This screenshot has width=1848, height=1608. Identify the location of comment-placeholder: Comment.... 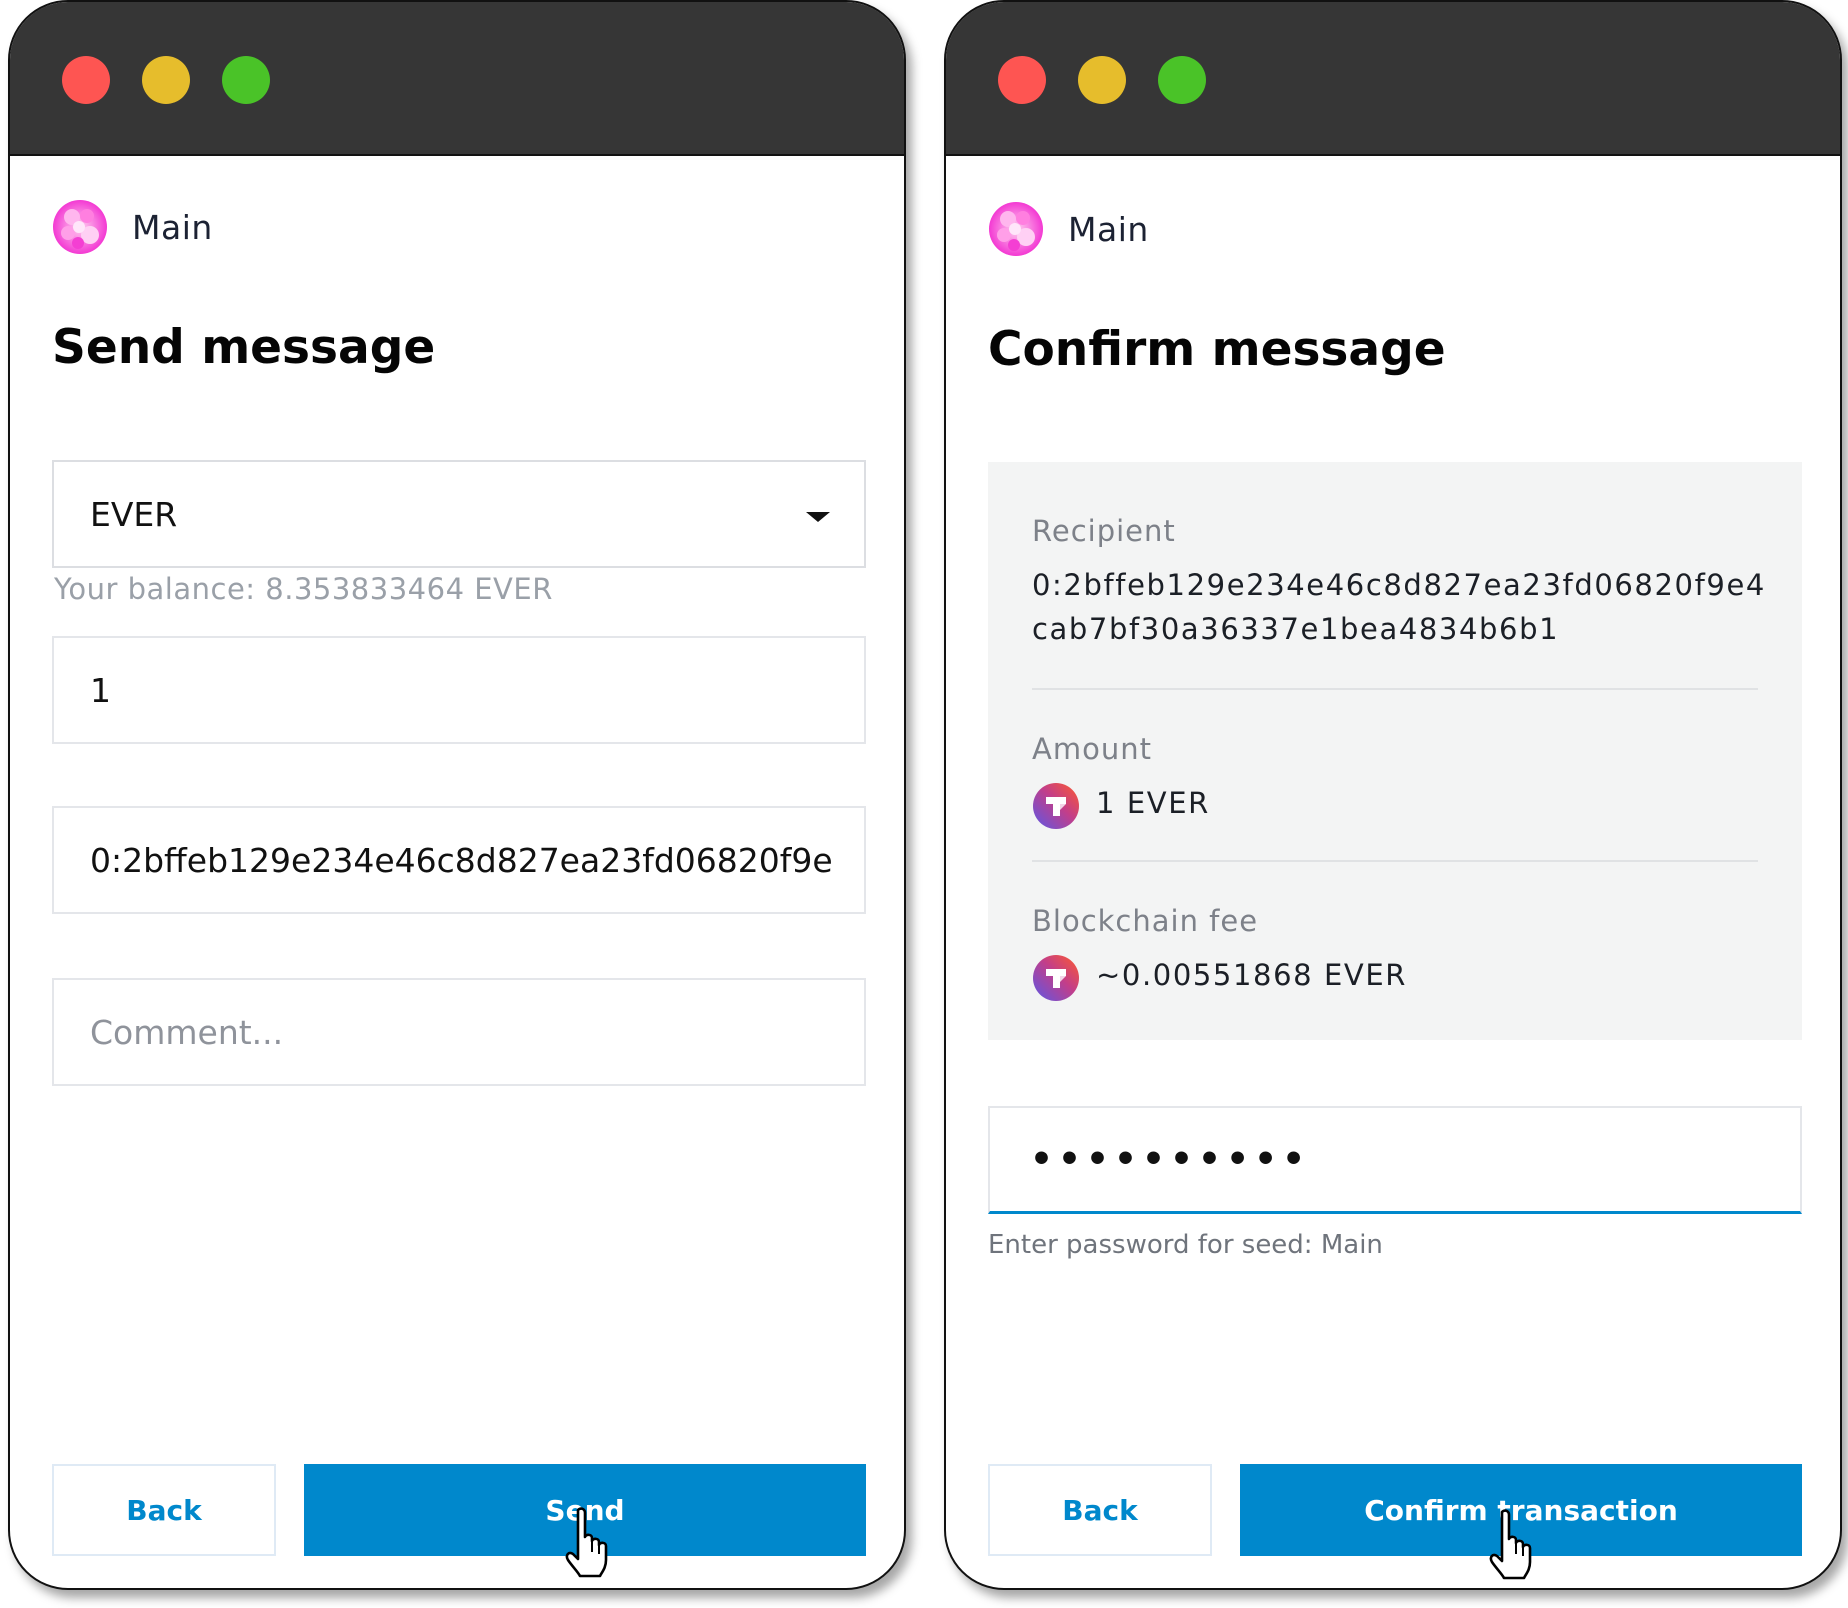
(187, 1032).